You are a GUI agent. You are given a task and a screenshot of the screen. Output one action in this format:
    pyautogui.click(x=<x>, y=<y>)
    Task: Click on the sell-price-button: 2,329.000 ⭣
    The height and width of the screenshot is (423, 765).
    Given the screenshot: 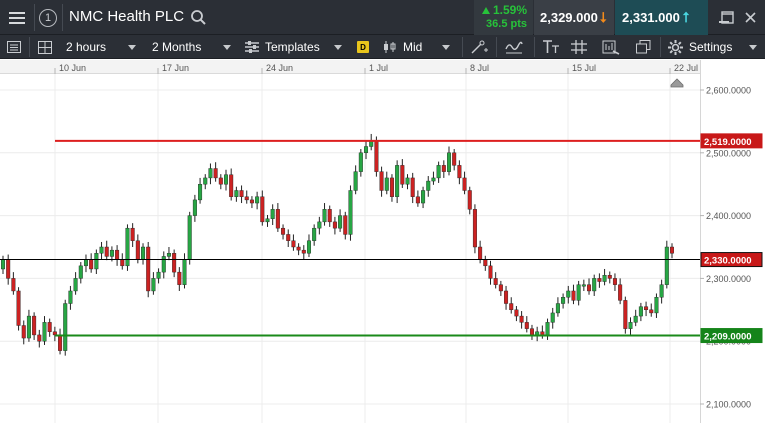 What is the action you would take?
    pyautogui.click(x=574, y=17)
    